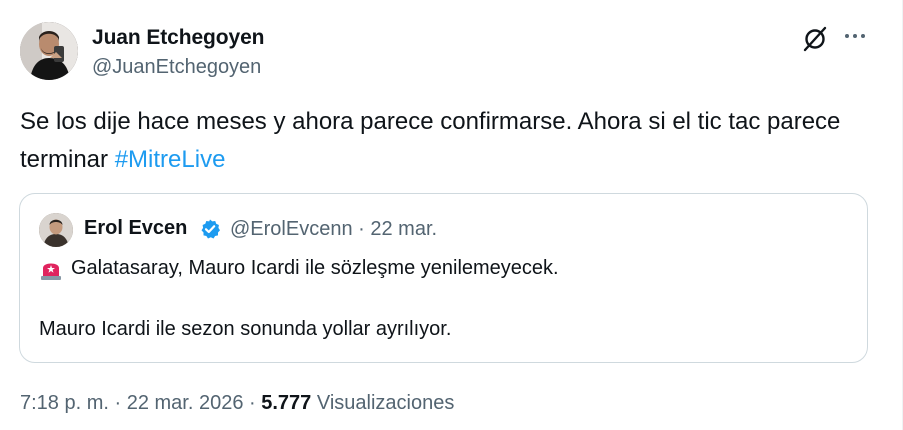 Image resolution: width=903 pixels, height=430 pixels. What do you see at coordinates (210, 229) in the screenshot?
I see `verified-badge-icon` at bounding box center [210, 229].